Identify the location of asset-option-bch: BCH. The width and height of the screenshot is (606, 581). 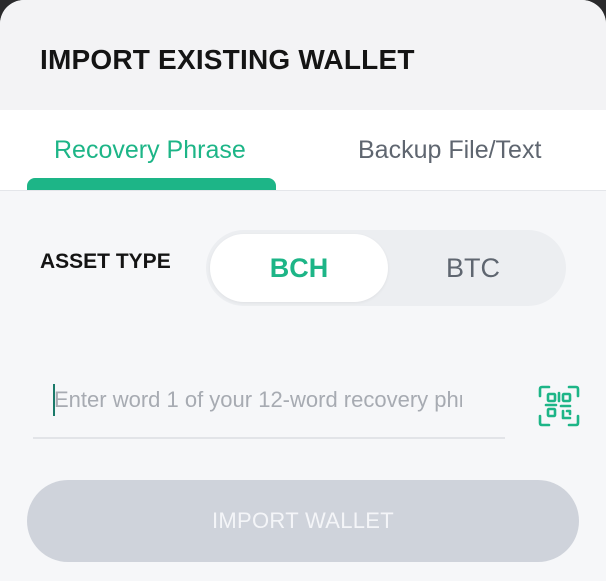
(299, 268).